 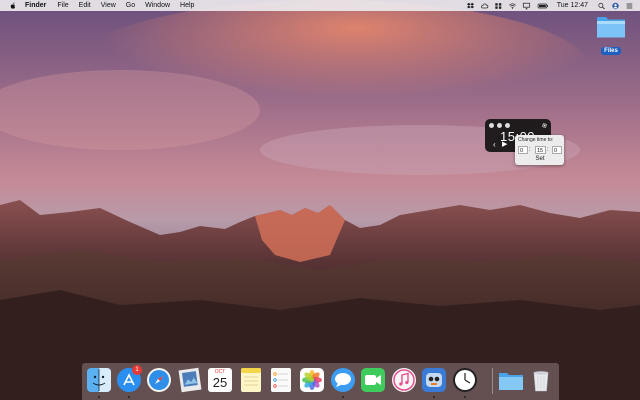 I want to click on dock-finder, so click(x=99, y=380).